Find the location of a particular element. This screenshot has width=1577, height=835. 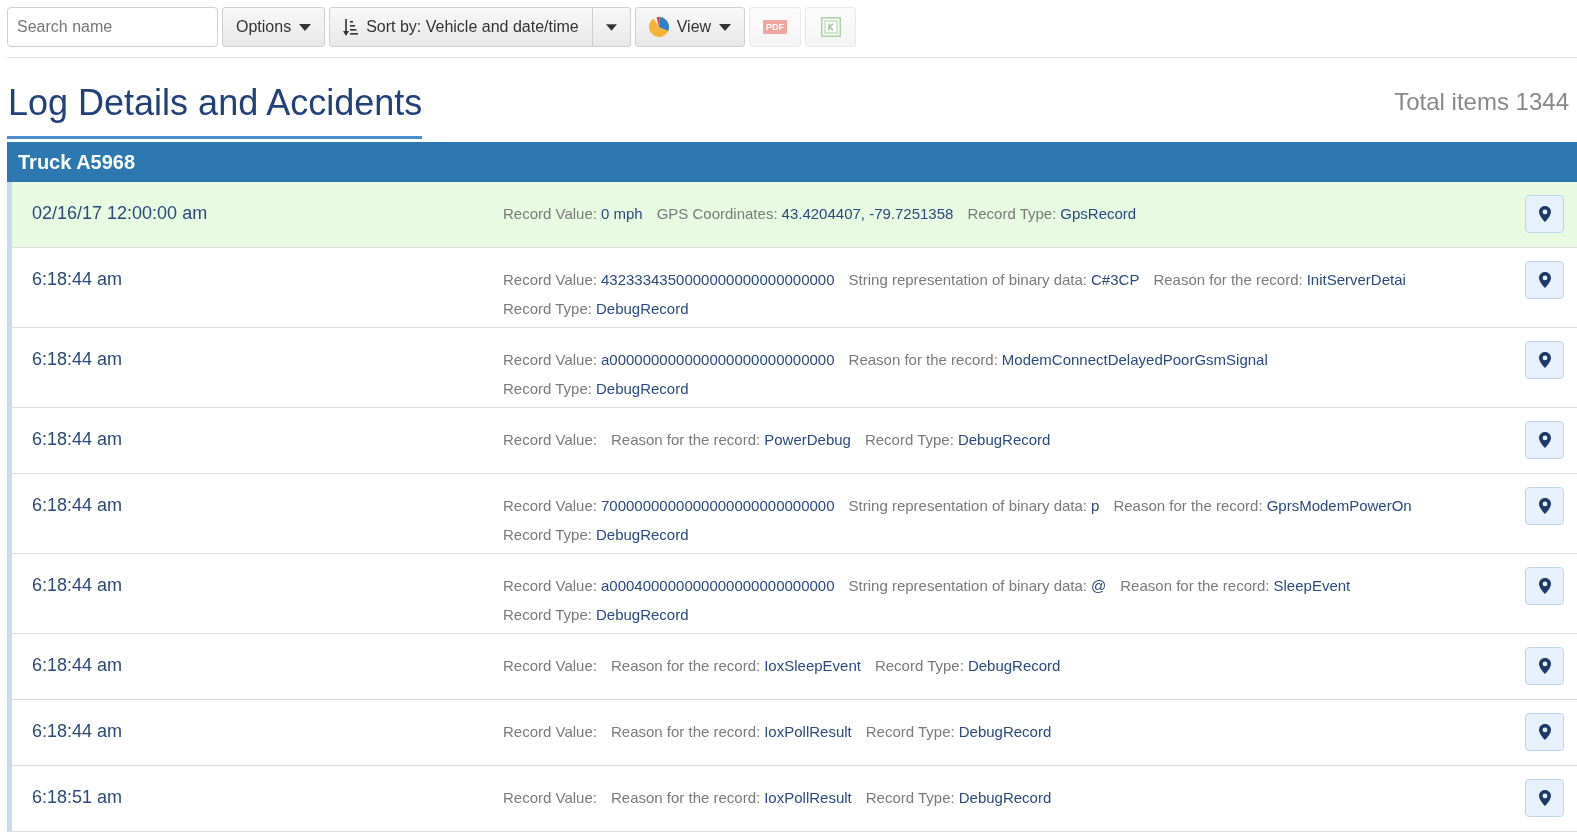

field-value: p is located at coordinates (1095, 506).